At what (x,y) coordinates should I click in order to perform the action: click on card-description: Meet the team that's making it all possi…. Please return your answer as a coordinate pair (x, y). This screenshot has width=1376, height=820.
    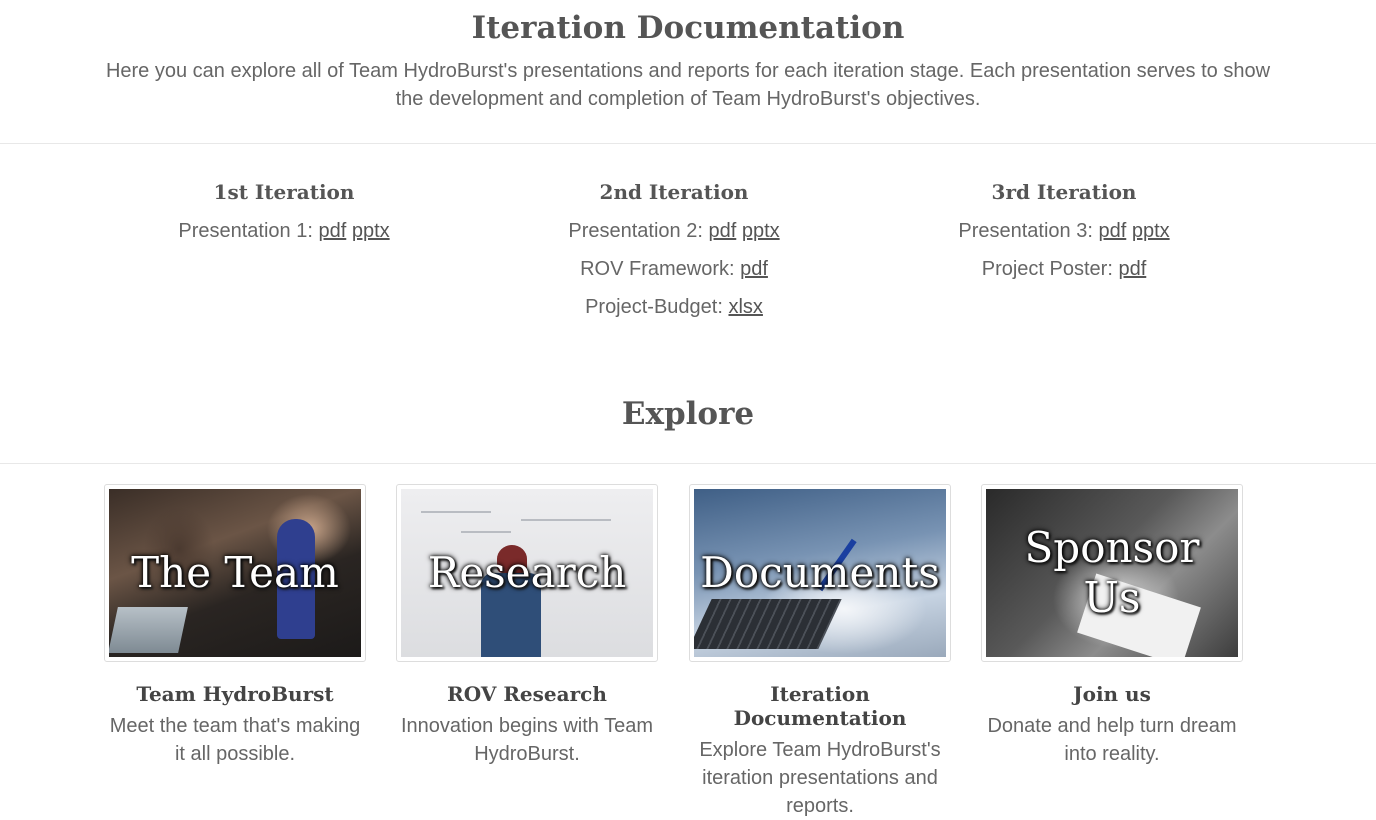
    Looking at the image, I should click on (235, 740).